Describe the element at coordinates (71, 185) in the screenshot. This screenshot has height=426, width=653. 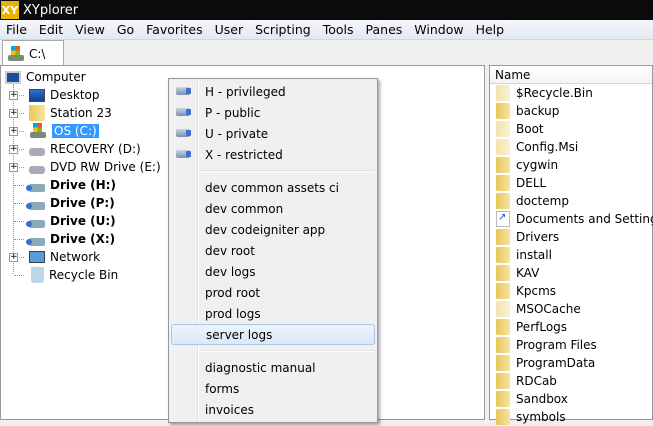
I see `tree-item: Drive (H:)` at that location.